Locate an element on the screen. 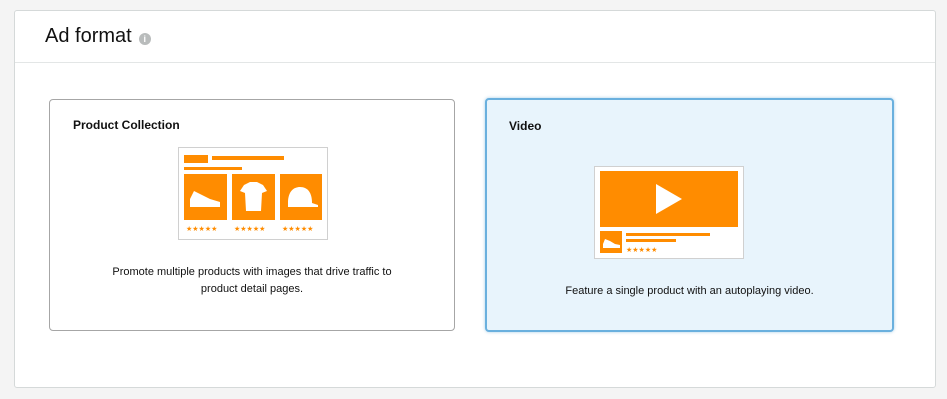 This screenshot has width=947, height=399. card-title: Product Collection is located at coordinates (126, 125).